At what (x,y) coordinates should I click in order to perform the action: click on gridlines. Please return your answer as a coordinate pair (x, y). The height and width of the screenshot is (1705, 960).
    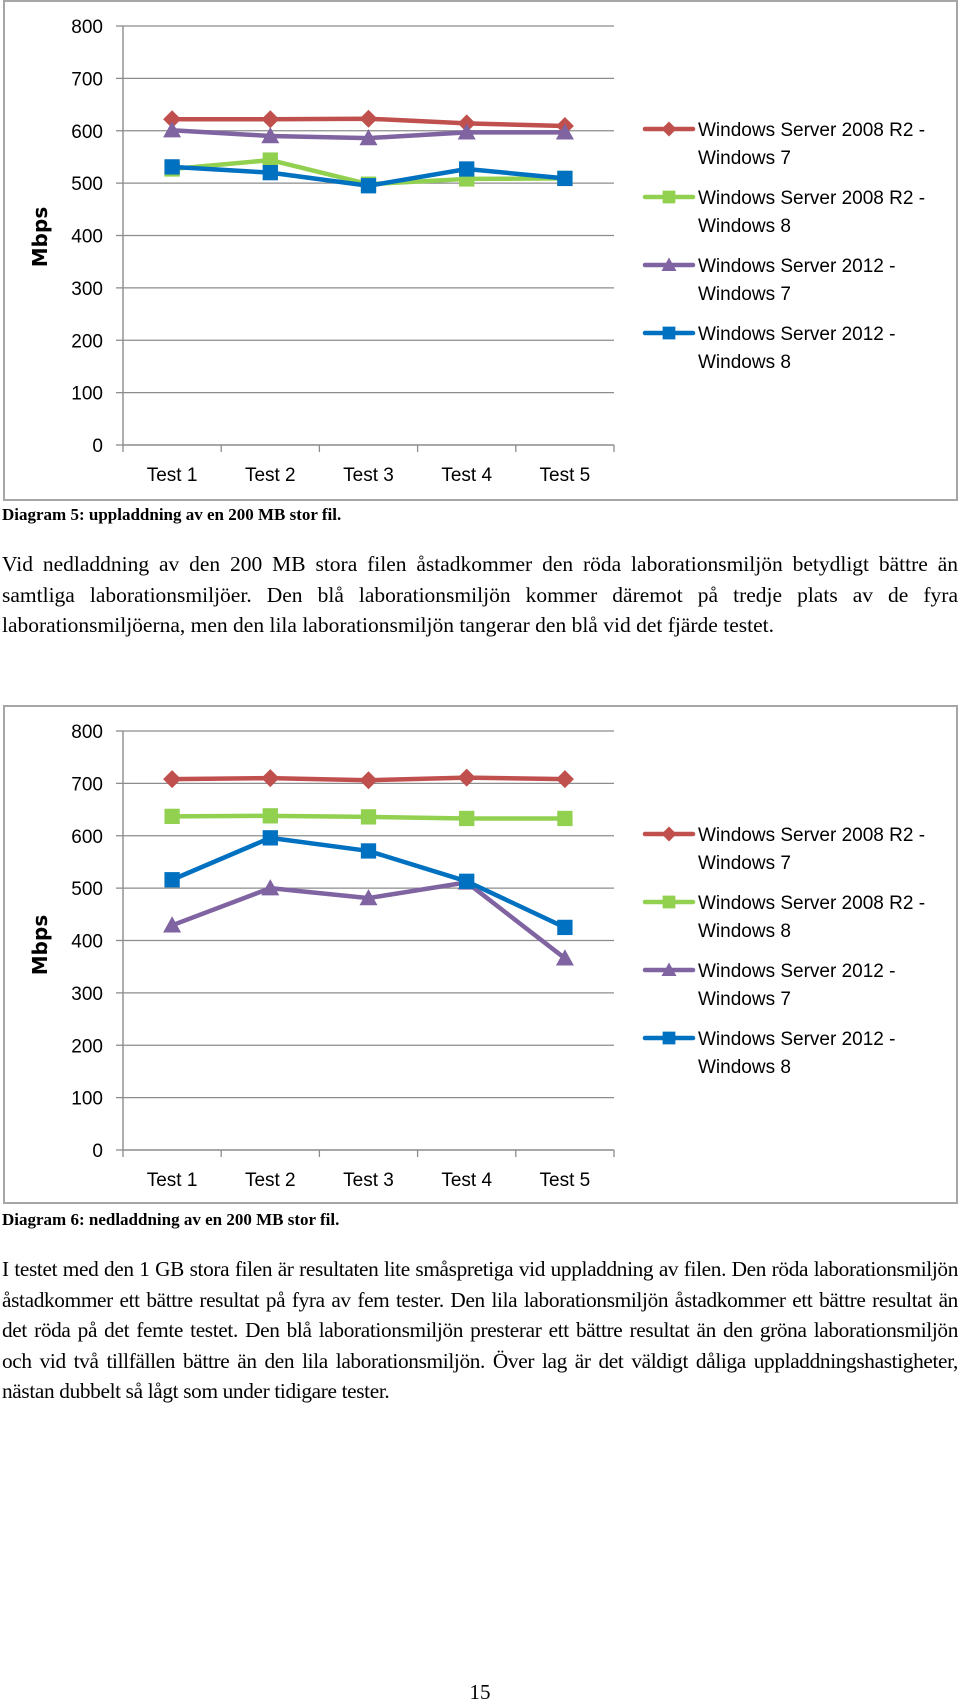
    Looking at the image, I should click on (365, 235).